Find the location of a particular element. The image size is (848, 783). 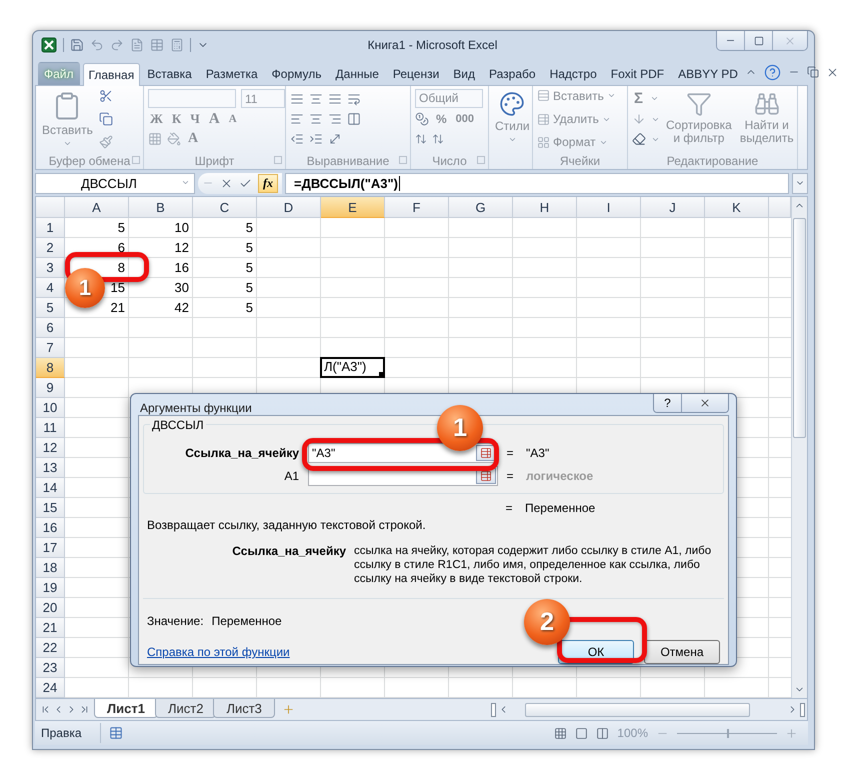

help-link: Справка по этой функции is located at coordinates (218, 652).